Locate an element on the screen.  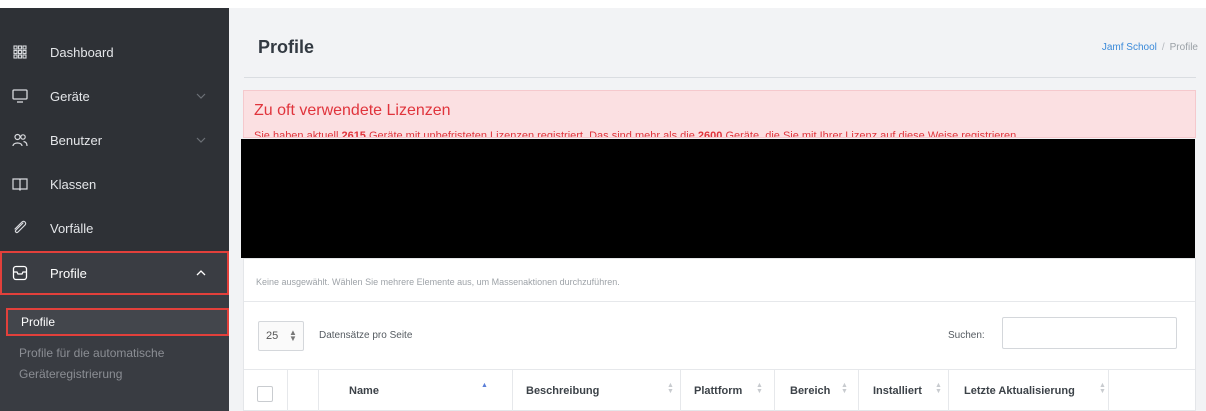
sidebar-subitem-profile: Profile is located at coordinates (117, 322).